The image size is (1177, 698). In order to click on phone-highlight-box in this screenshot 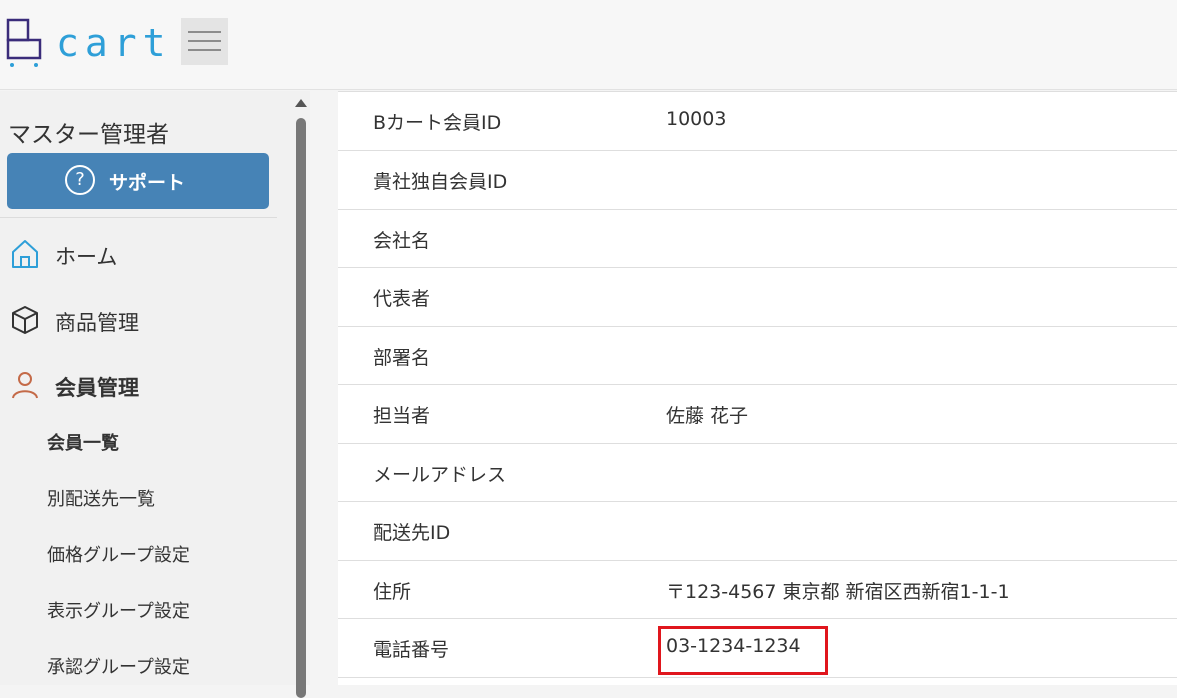, I will do `click(743, 650)`.